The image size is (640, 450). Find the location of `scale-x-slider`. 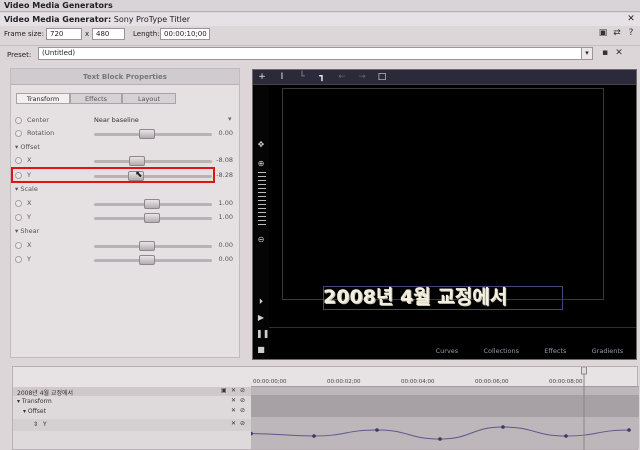

scale-x-slider is located at coordinates (153, 204).